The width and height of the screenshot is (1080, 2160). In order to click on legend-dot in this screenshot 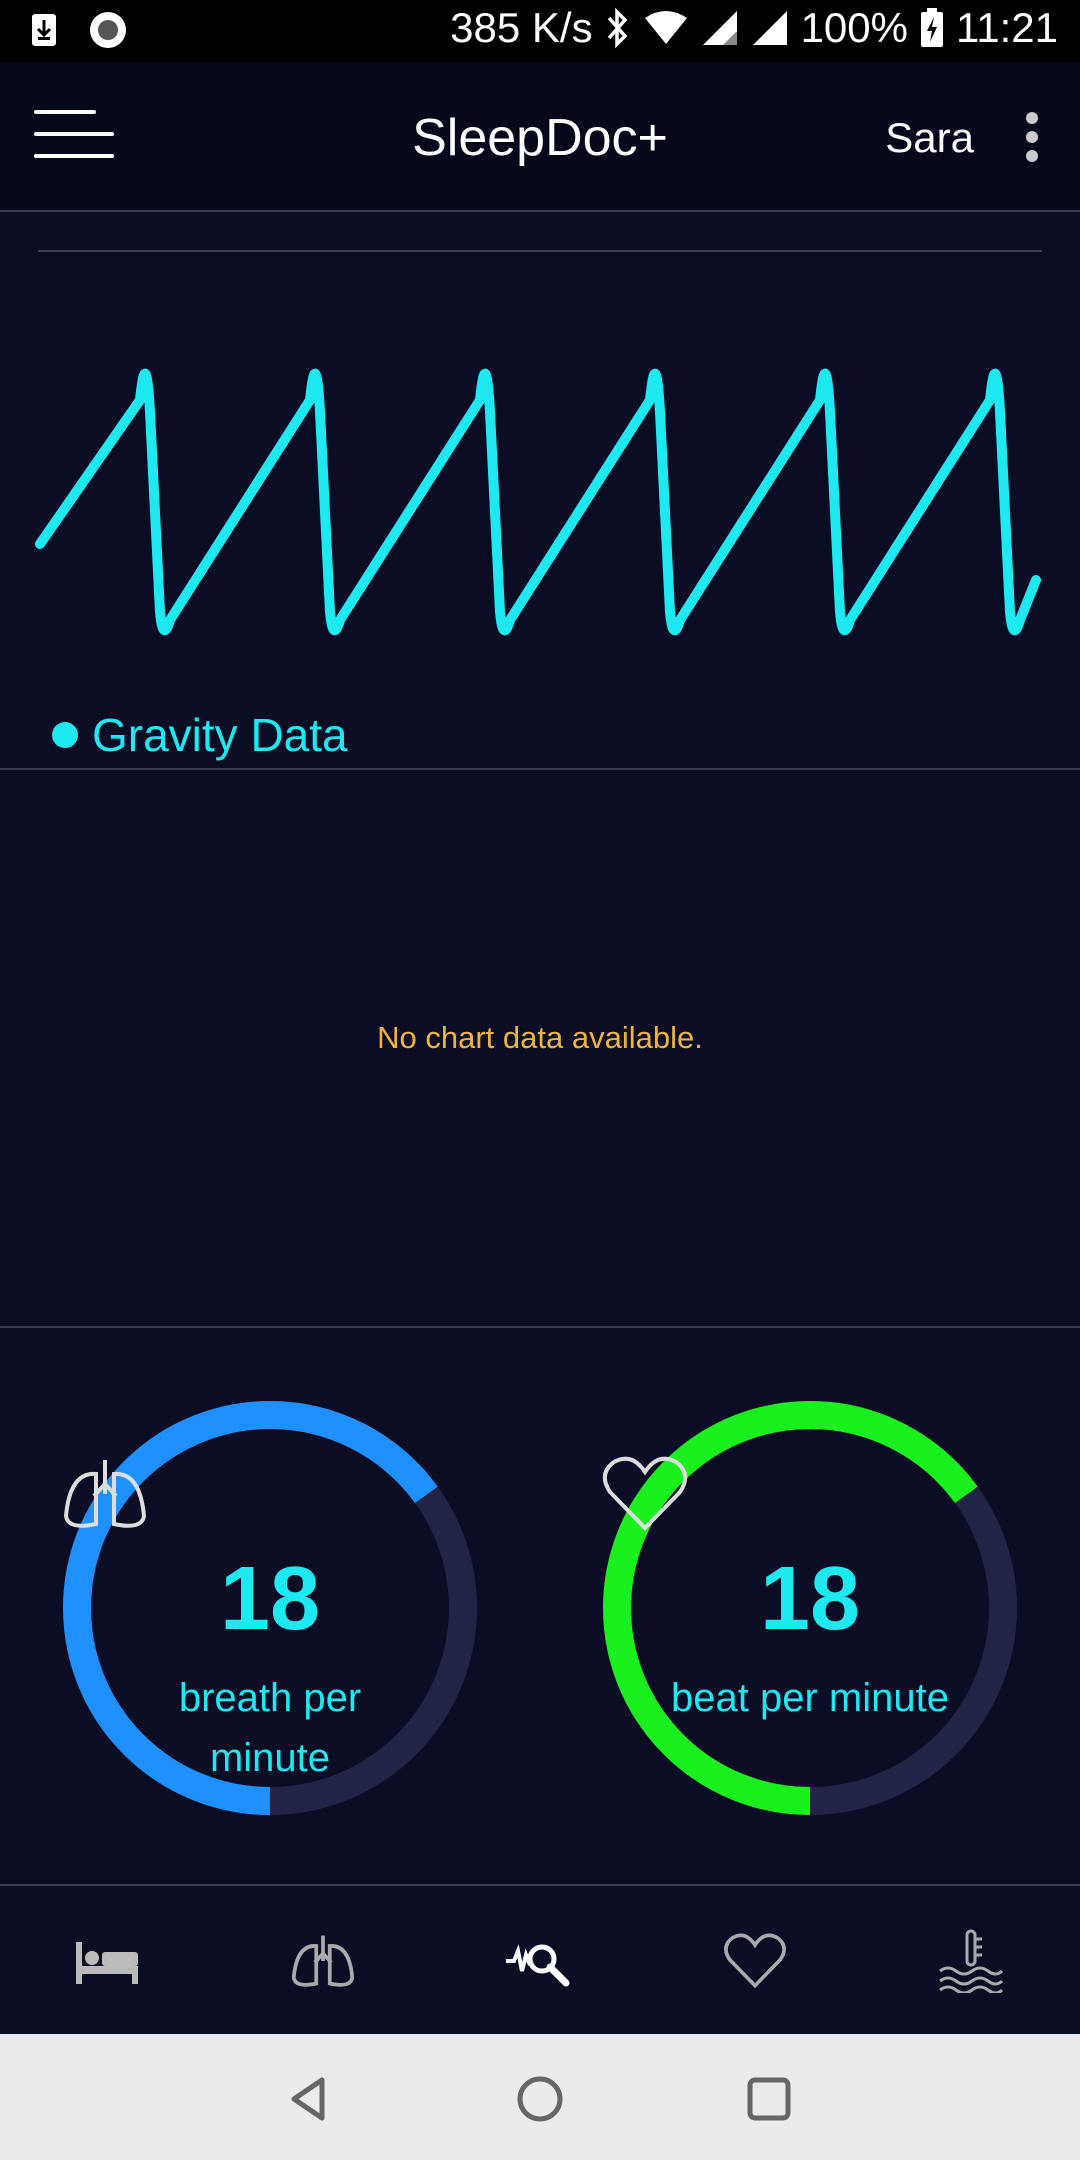, I will do `click(65, 735)`.